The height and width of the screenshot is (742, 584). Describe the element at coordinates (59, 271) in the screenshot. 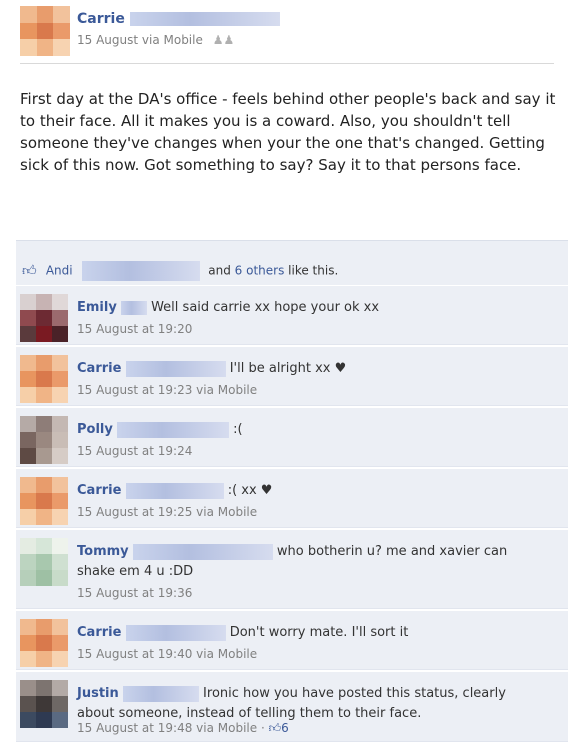

I see `liker-name: Andi` at that location.